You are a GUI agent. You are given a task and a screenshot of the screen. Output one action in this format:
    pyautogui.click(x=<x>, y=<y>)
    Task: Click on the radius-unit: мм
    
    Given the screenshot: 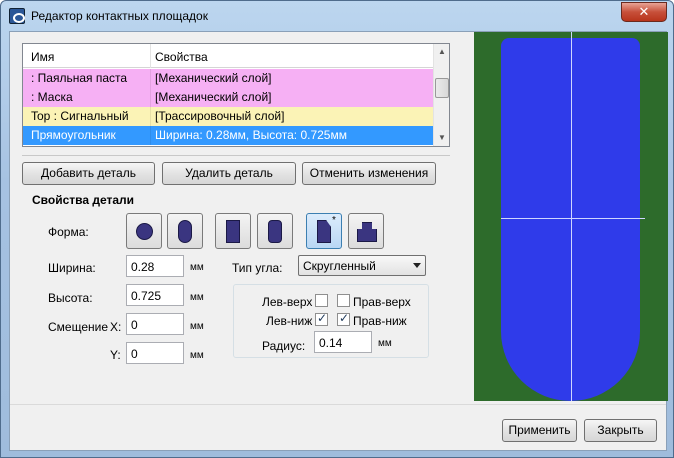 What is the action you would take?
    pyautogui.click(x=385, y=343)
    